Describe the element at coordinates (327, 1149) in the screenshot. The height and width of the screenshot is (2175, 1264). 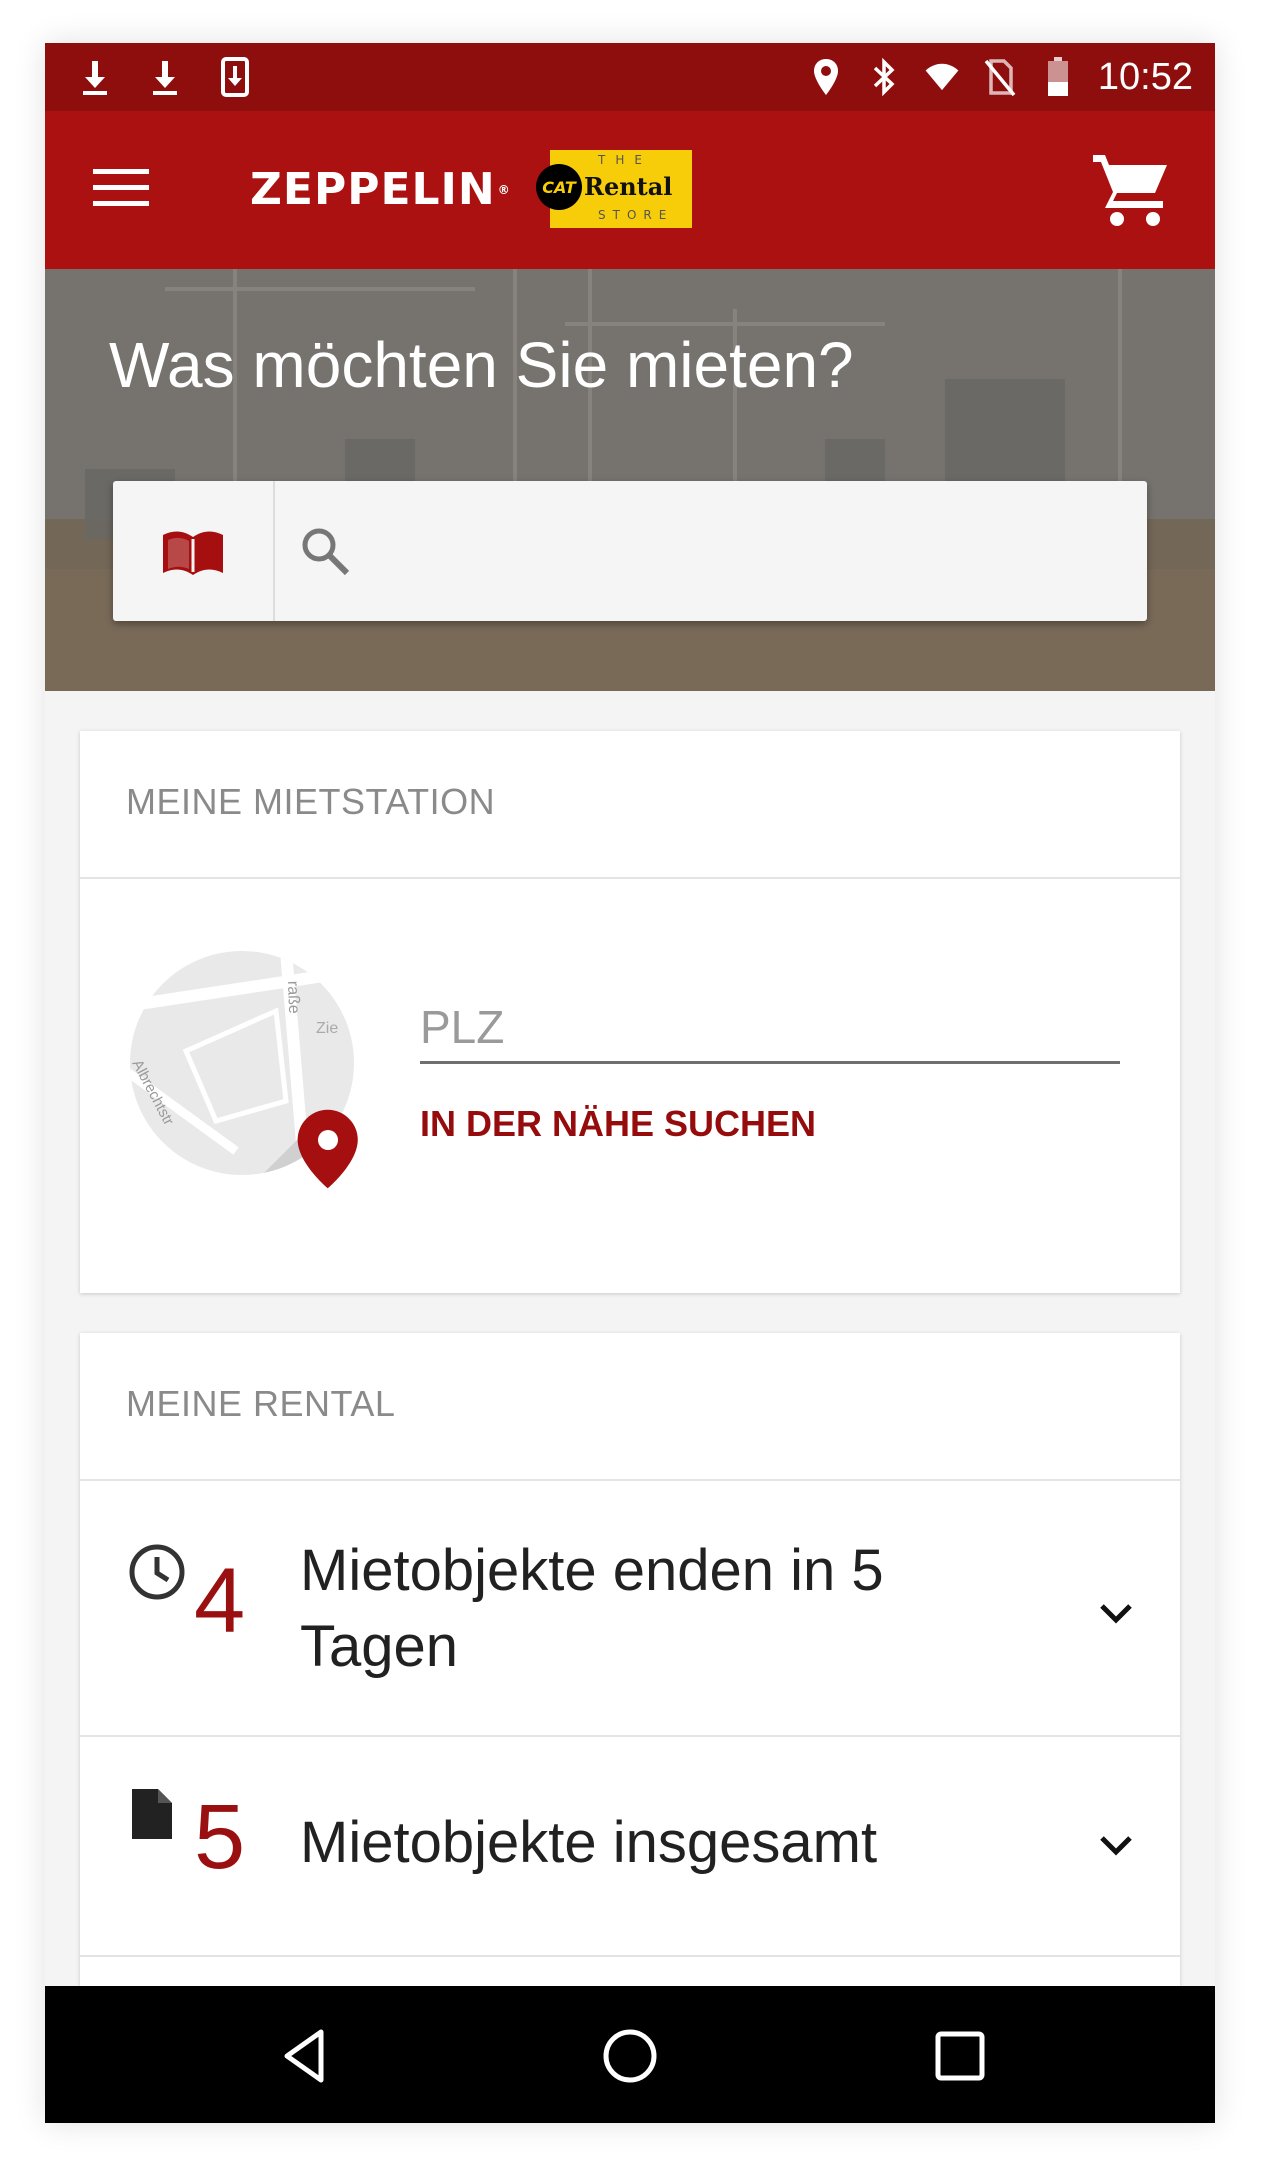
I see `map-pin-icon` at that location.